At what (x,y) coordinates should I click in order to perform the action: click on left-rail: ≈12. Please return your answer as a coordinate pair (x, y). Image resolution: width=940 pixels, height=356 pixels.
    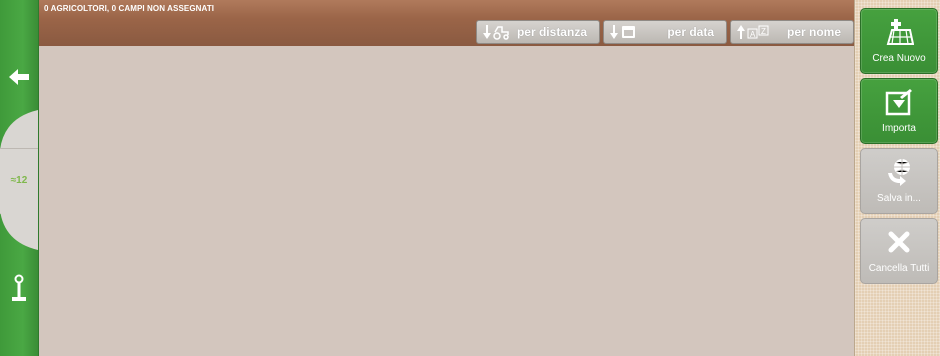
    Looking at the image, I should click on (19, 178).